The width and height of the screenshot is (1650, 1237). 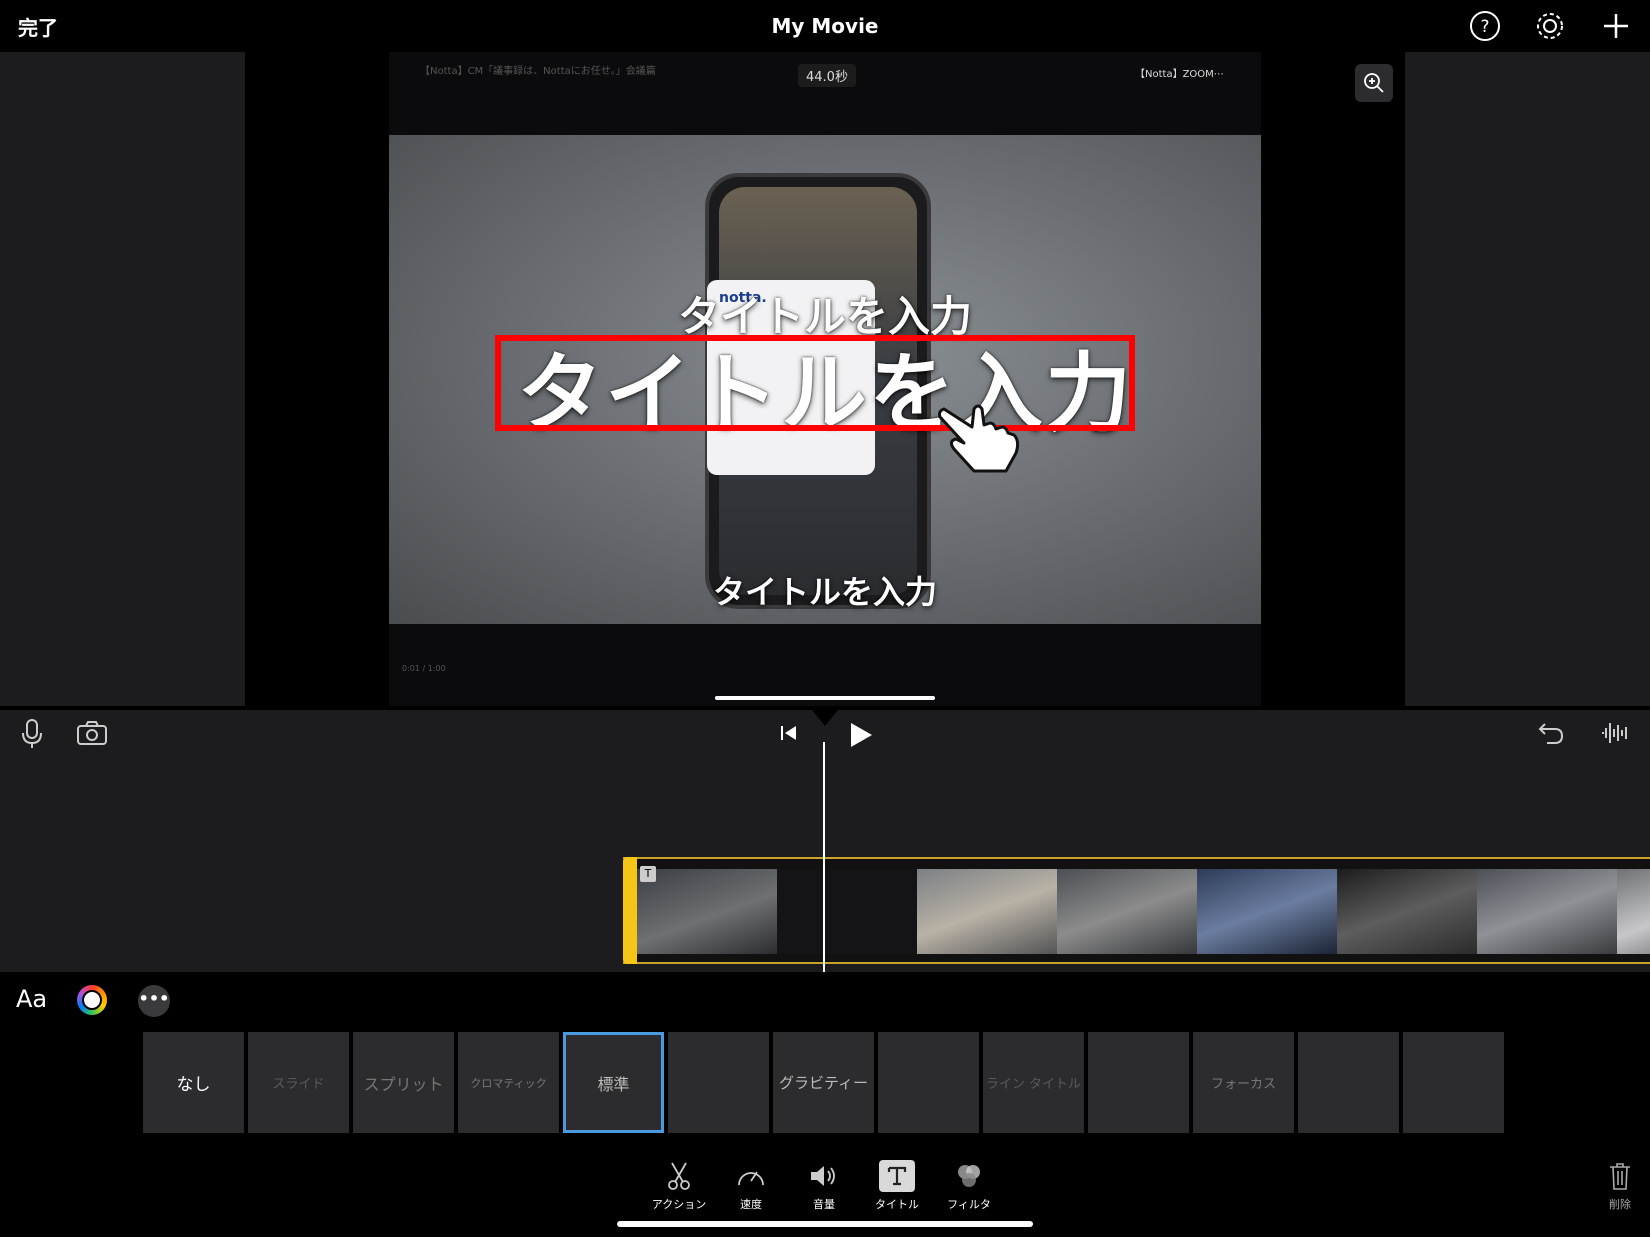 What do you see at coordinates (613, 1082) in the screenshot?
I see `title-style-standard: 標準` at bounding box center [613, 1082].